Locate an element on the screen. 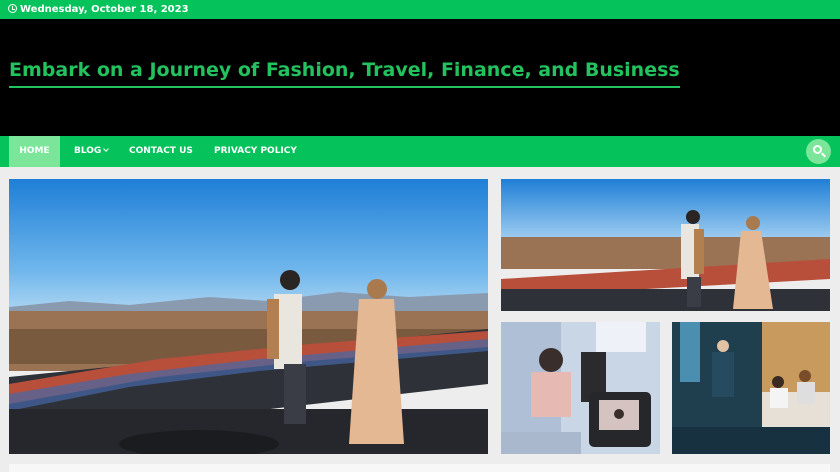 This screenshot has height=472, width=840. nav-item-blog: BLOG is located at coordinates (92, 151).